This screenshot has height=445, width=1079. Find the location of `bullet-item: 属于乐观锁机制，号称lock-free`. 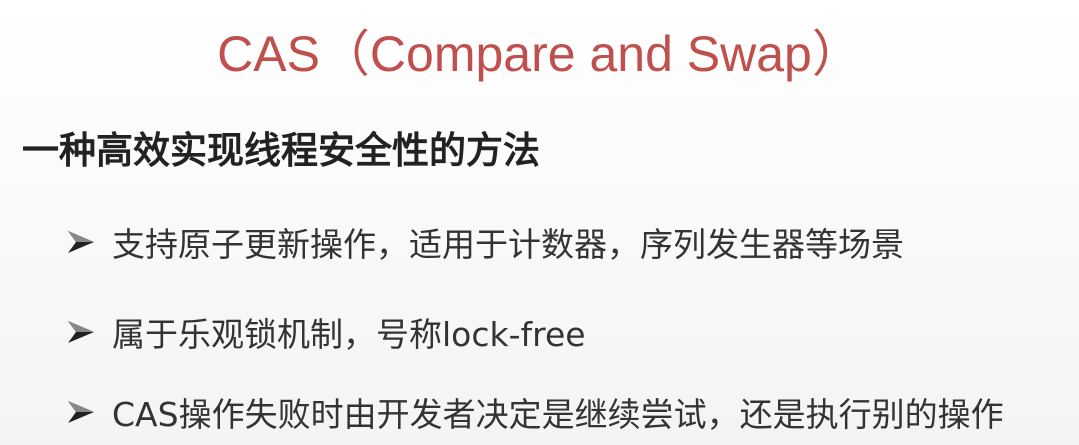

bullet-item: 属于乐观锁机制，号称lock-free is located at coordinates (326, 332).